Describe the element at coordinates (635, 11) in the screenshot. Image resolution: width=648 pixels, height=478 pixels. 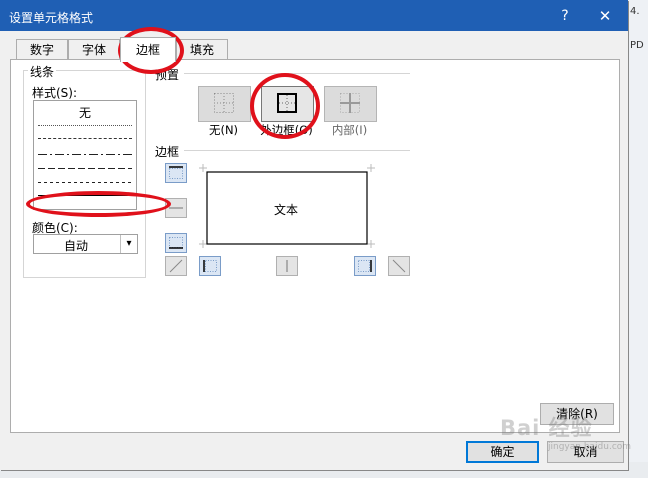
I see `background-text: 4.` at that location.